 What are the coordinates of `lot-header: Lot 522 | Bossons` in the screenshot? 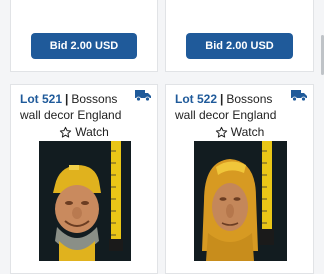 It's located at (241, 99).